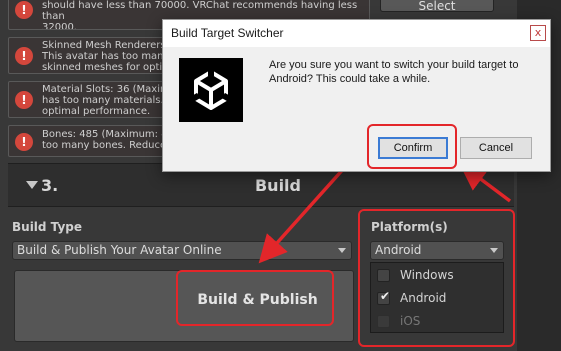 Image resolution: width=561 pixels, height=351 pixels. What do you see at coordinates (437, 6) in the screenshot?
I see `select-button: Select` at bounding box center [437, 6].